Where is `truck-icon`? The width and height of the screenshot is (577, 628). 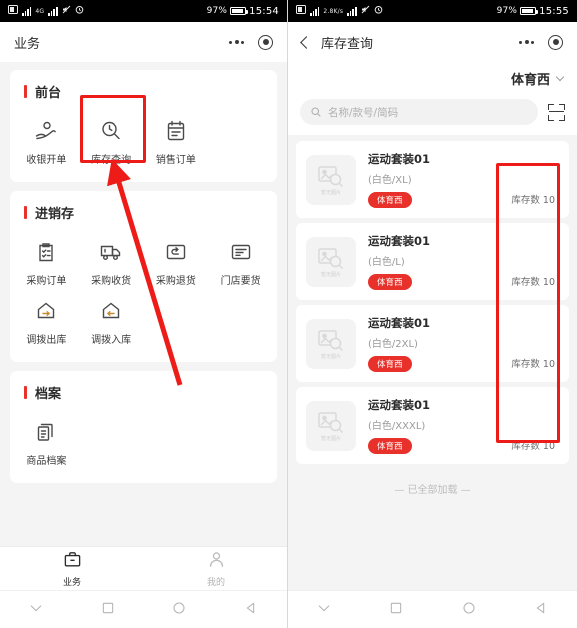
truck-icon is located at coordinates (111, 252).